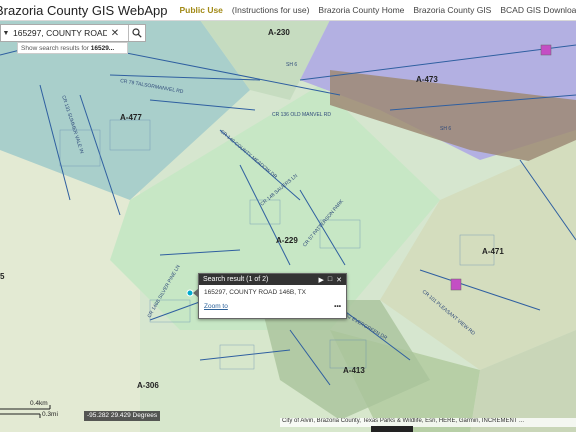 Image resolution: width=576 pixels, height=432 pixels. I want to click on bottom-toolbar, so click(392, 429).